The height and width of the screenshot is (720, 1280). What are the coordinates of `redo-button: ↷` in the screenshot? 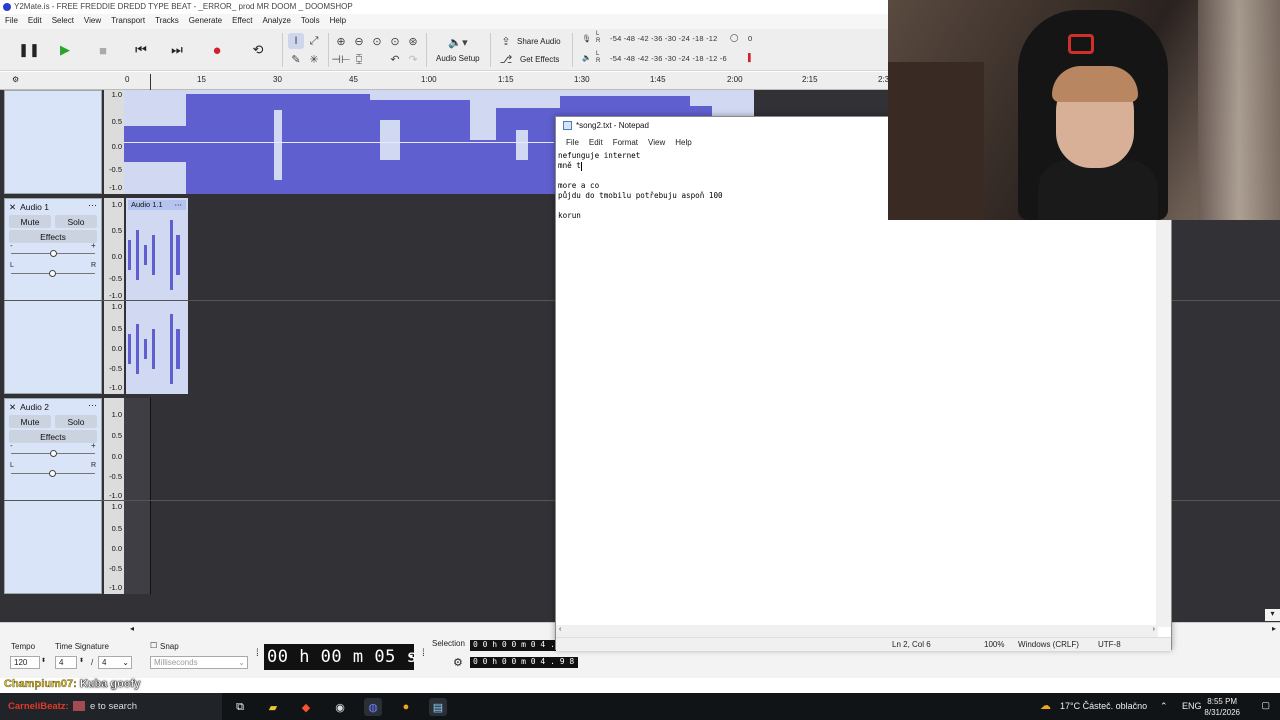 It's located at (413, 59).